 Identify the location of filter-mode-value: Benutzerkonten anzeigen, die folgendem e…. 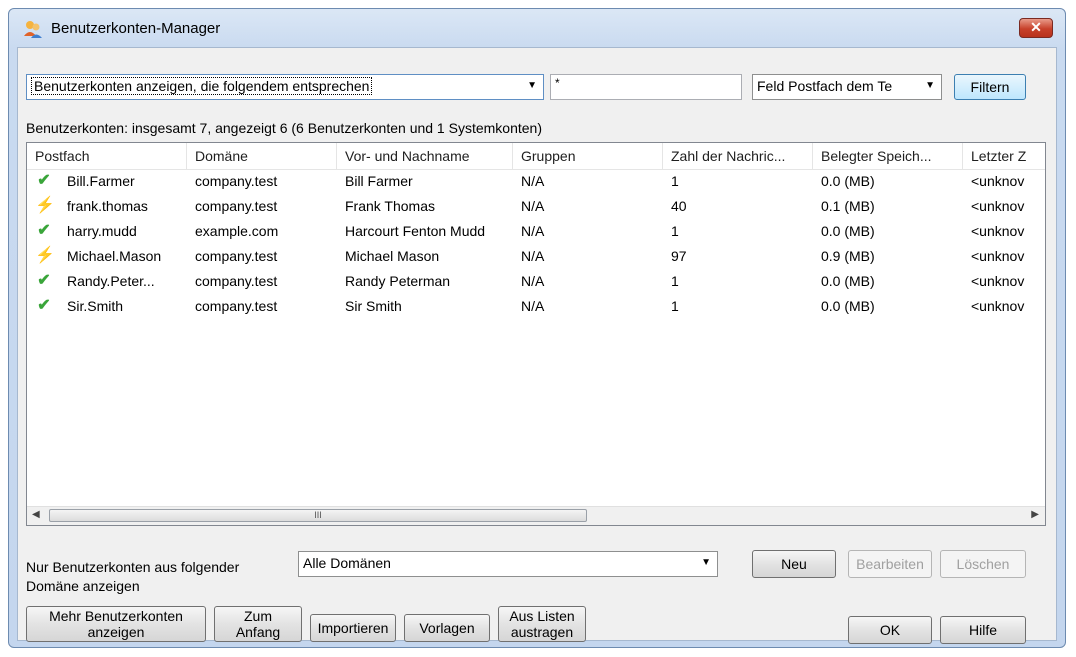
(202, 86).